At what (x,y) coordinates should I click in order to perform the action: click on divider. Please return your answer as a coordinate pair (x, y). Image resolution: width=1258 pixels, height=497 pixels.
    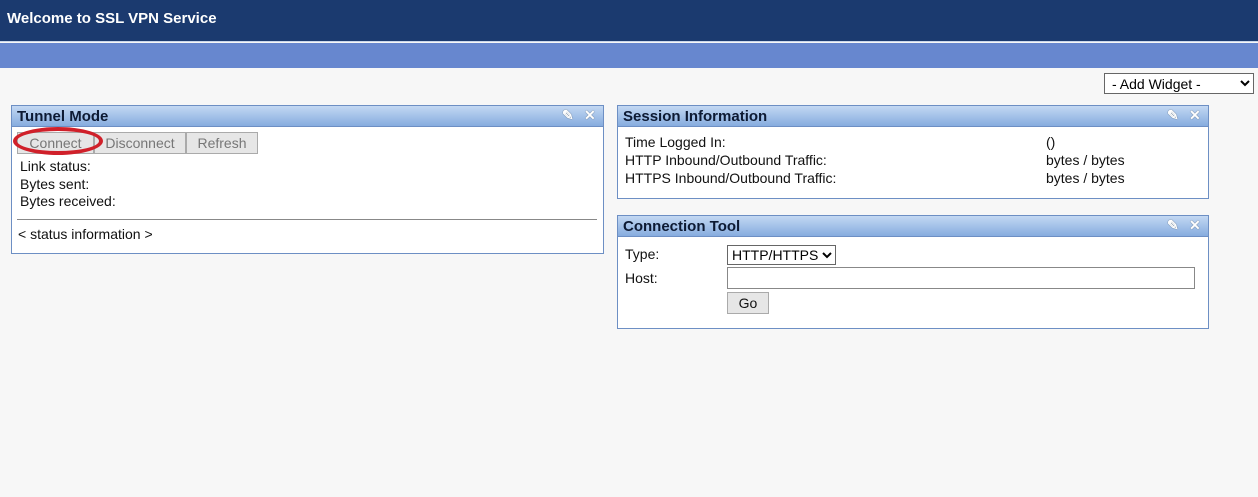
    Looking at the image, I should click on (307, 219).